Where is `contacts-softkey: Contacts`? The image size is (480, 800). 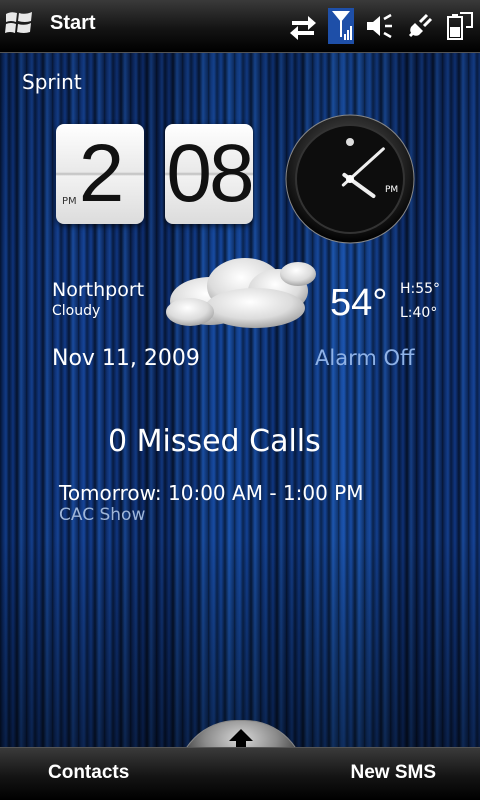 contacts-softkey: Contacts is located at coordinates (88, 773).